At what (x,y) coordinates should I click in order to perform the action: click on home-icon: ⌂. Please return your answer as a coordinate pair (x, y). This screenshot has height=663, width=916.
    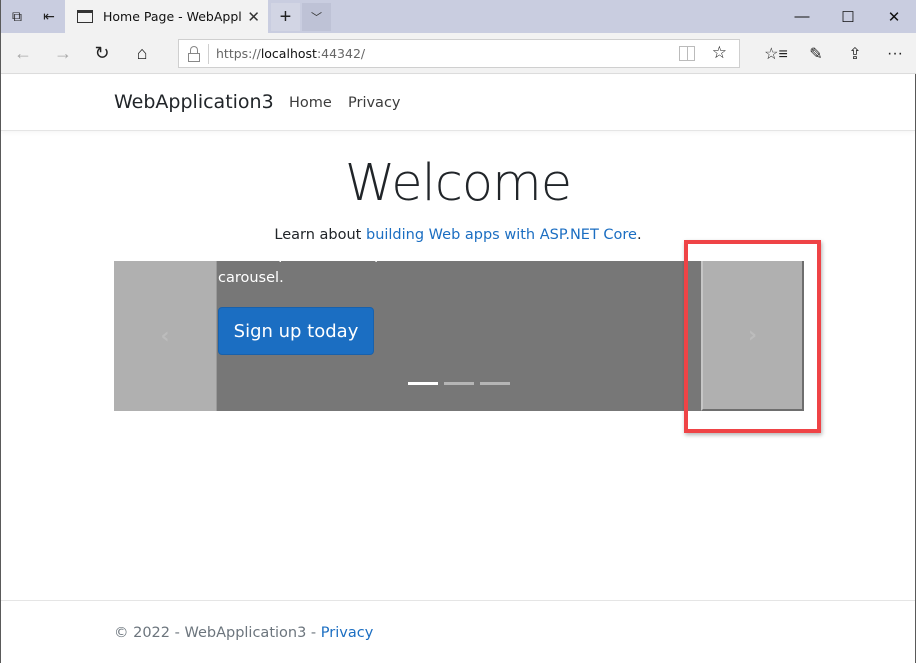
    Looking at the image, I should click on (142, 53).